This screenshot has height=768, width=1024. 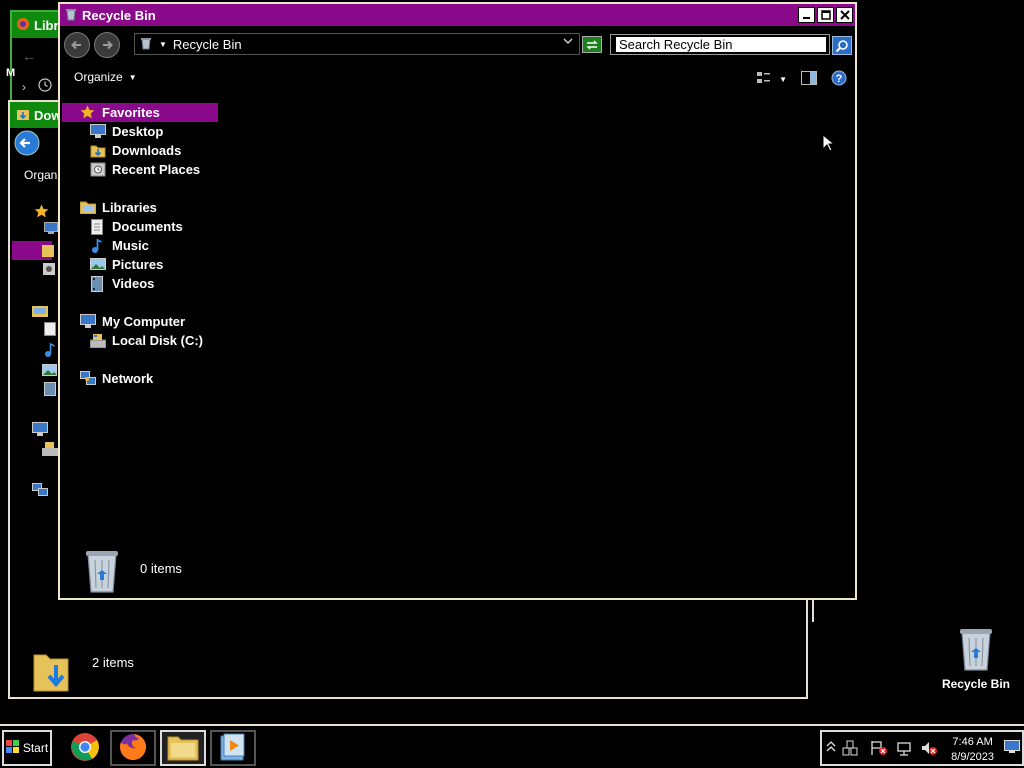 I want to click on back-button, so click(x=77, y=45).